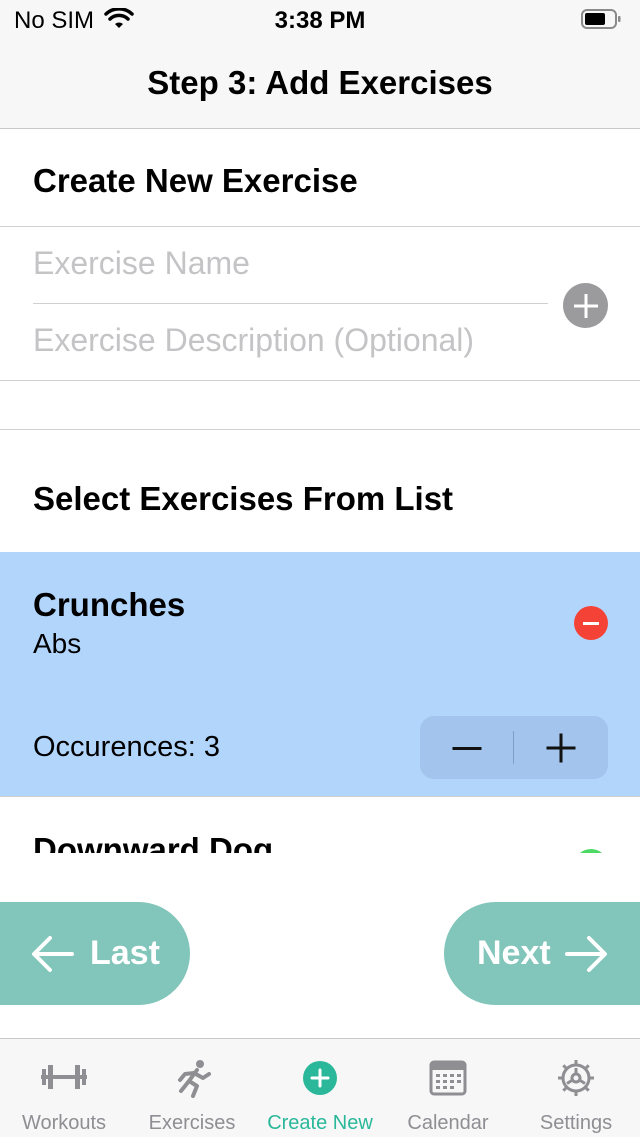  Describe the element at coordinates (467, 748) in the screenshot. I see `decrement-button` at that location.